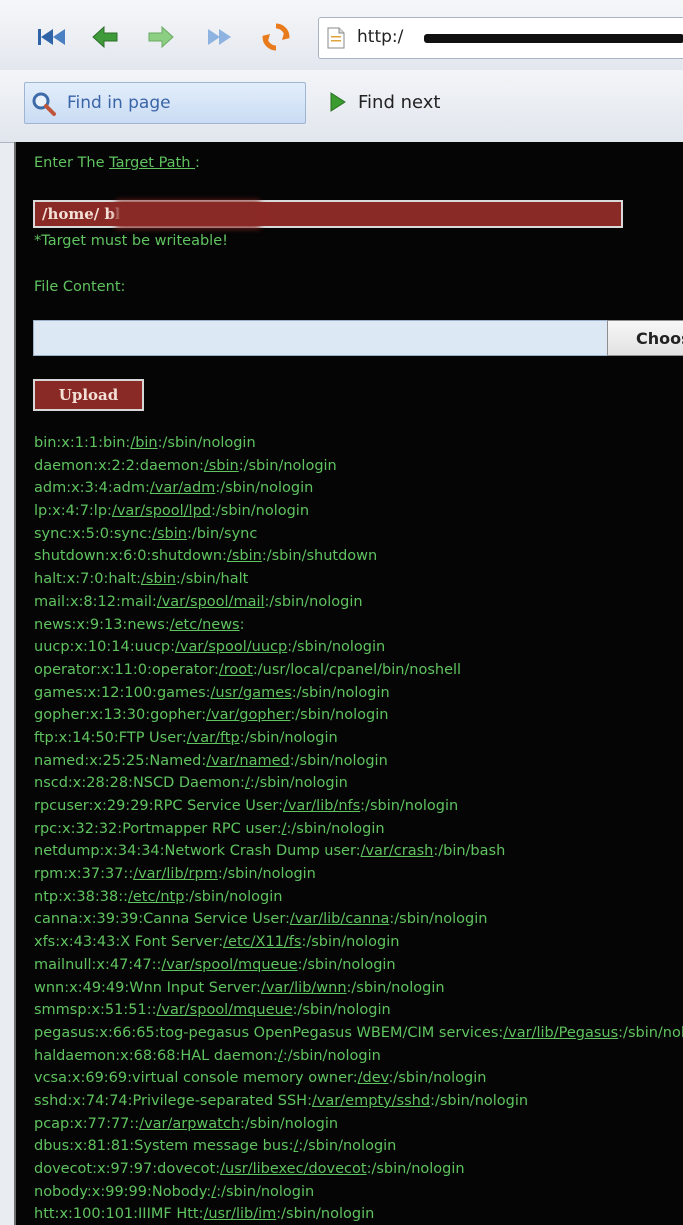  Describe the element at coordinates (293, 1169) in the screenshot. I see `home-dir-link: /usr/libexec/dovecot` at that location.